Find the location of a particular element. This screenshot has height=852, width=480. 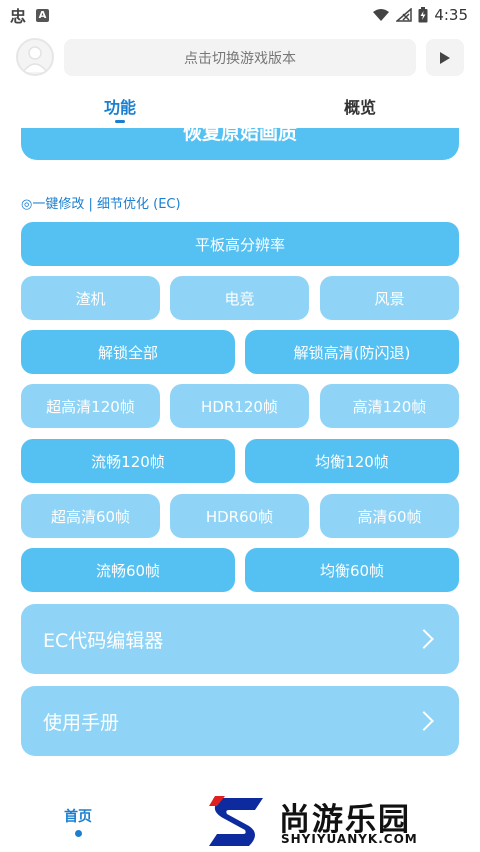

user-manual-card: 使用手册 is located at coordinates (240, 721).